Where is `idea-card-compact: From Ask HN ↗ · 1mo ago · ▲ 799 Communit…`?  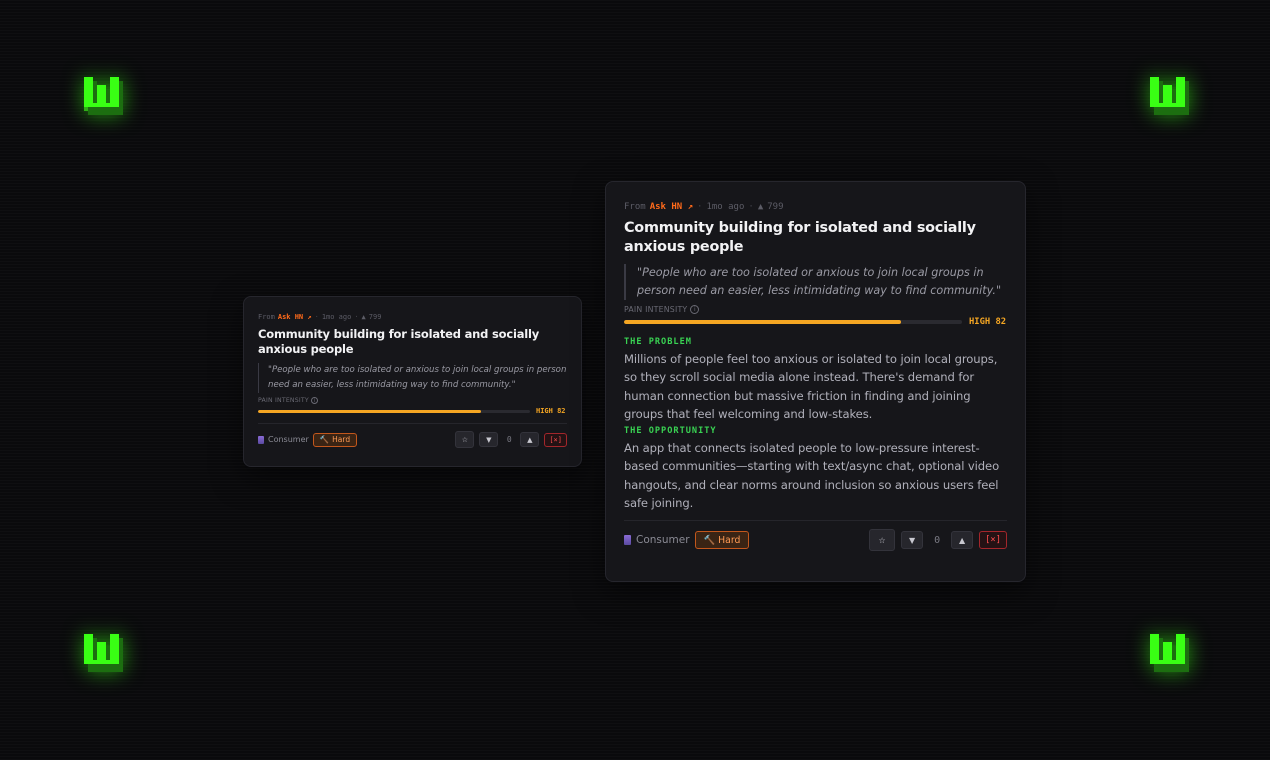
idea-card-compact: From Ask HN ↗ · 1mo ago · ▲ 799 Communit… is located at coordinates (412, 381).